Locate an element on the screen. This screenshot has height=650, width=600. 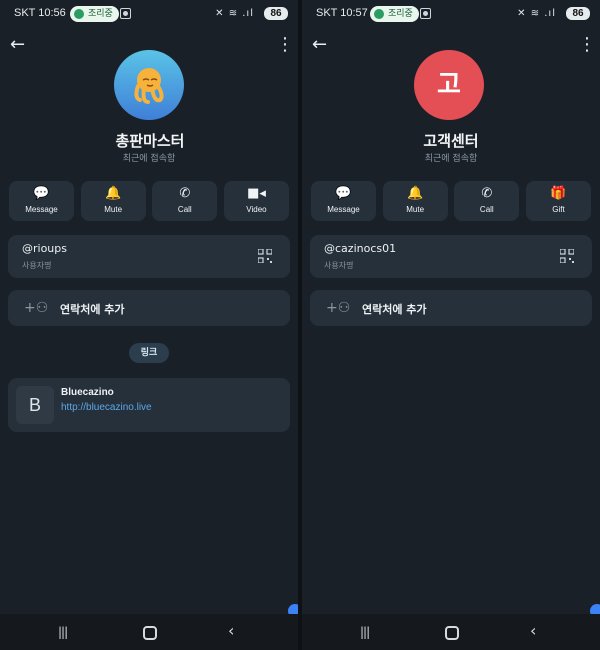
link-title: Bluecazino is located at coordinates (87, 392).